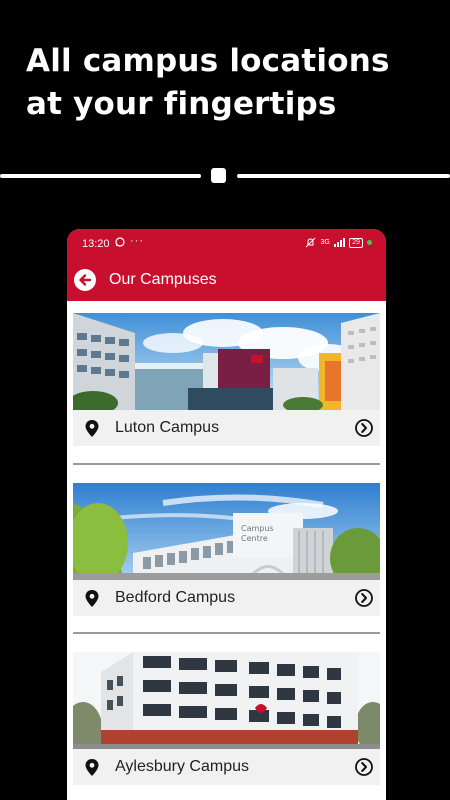 This screenshot has height=800, width=450. I want to click on svg-text: Campus, so click(257, 528).